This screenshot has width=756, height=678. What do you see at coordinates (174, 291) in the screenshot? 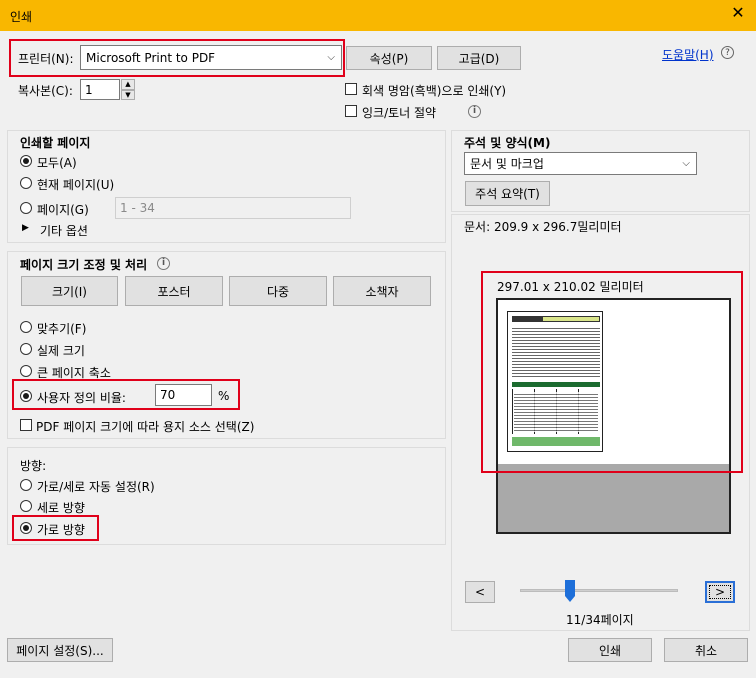
I see `poster-button: 포스터` at bounding box center [174, 291].